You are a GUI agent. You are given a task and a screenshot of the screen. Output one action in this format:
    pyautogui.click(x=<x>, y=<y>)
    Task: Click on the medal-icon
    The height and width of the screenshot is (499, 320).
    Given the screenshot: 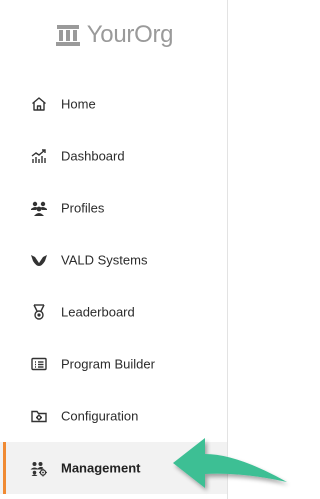 What is the action you would take?
    pyautogui.click(x=39, y=312)
    